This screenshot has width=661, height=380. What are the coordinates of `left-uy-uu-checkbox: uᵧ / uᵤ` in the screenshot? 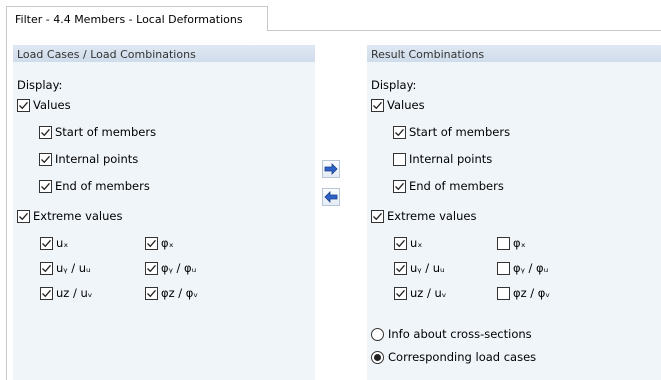 It's located at (65, 268).